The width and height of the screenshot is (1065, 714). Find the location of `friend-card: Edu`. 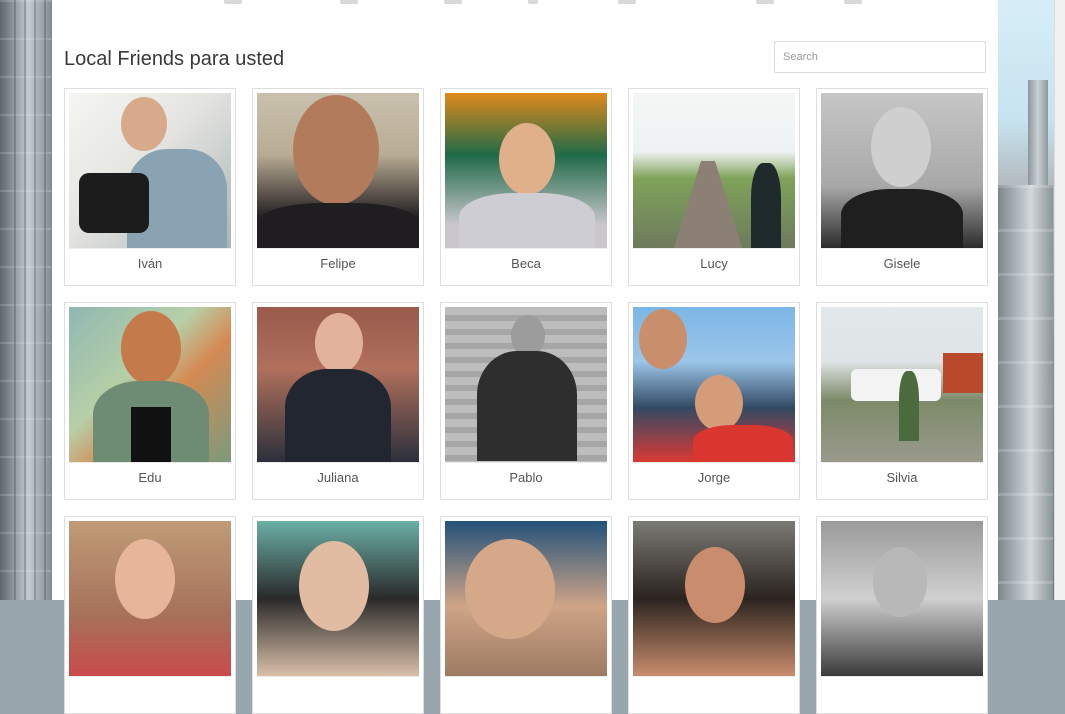

friend-card: Edu is located at coordinates (150, 401).